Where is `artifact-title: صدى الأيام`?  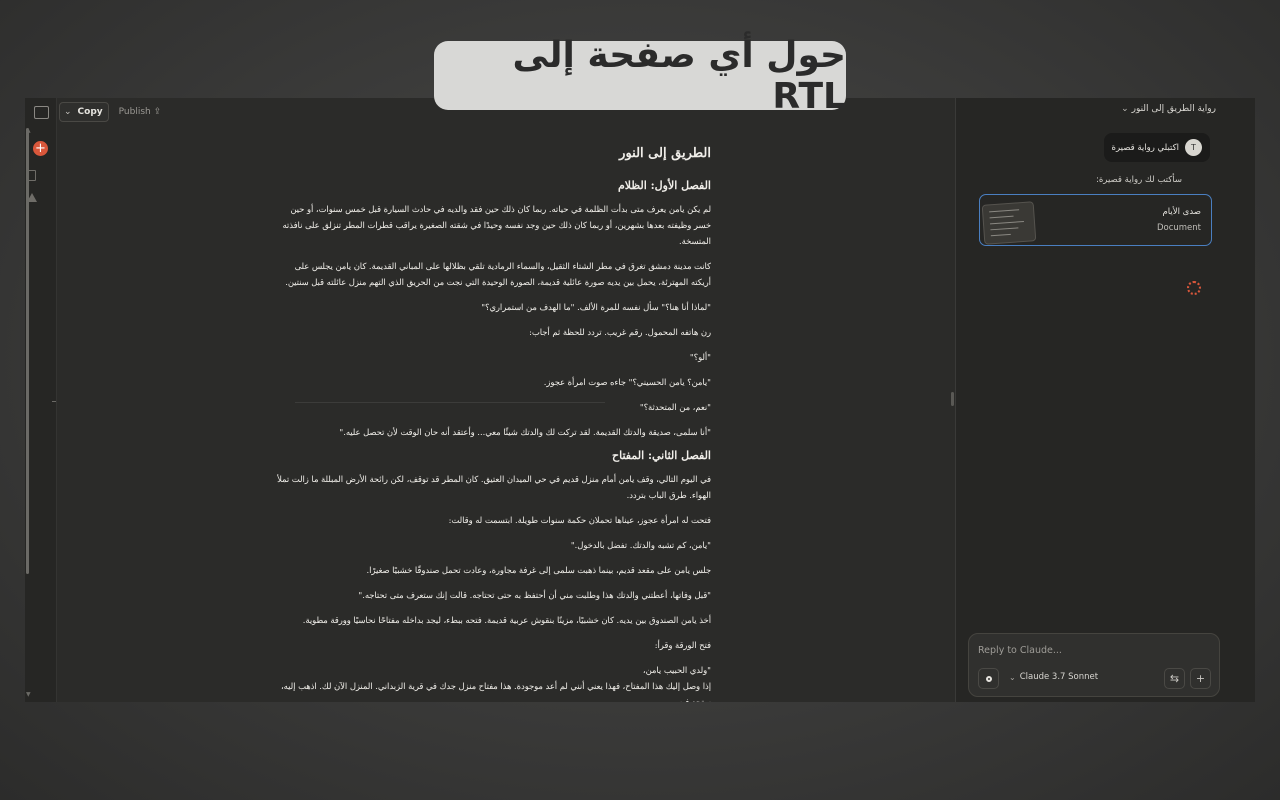 artifact-title: صدى الأيام is located at coordinates (1181, 212).